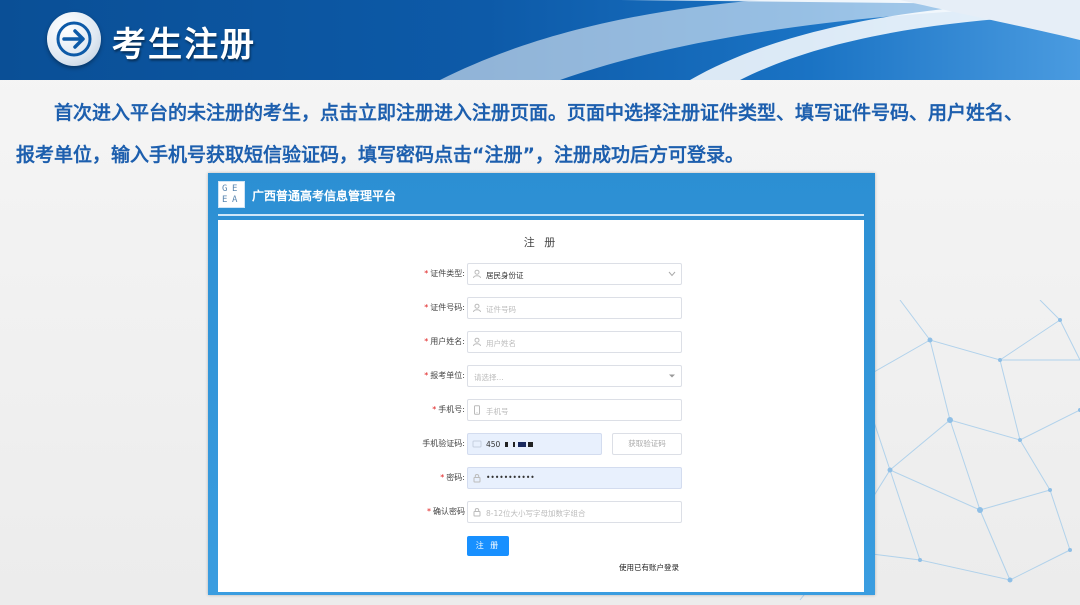 This screenshot has height=605, width=1080. What do you see at coordinates (541, 215) in the screenshot?
I see `header-divider` at bounding box center [541, 215].